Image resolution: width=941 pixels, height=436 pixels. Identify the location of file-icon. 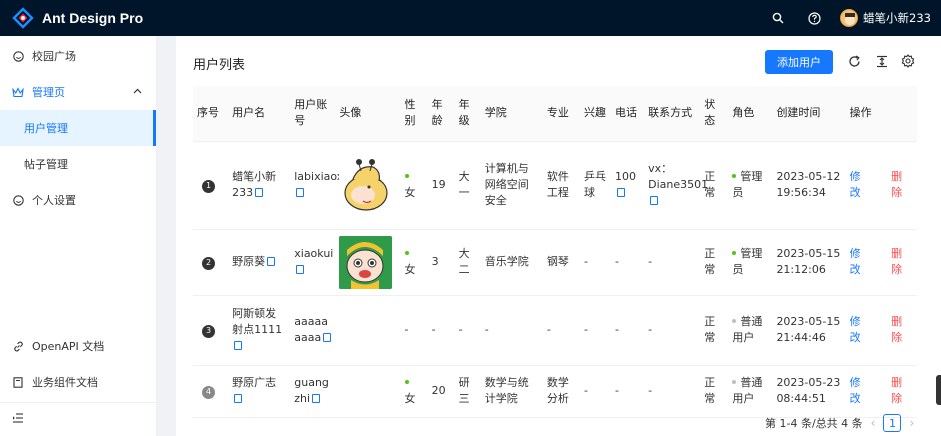
(18, 382).